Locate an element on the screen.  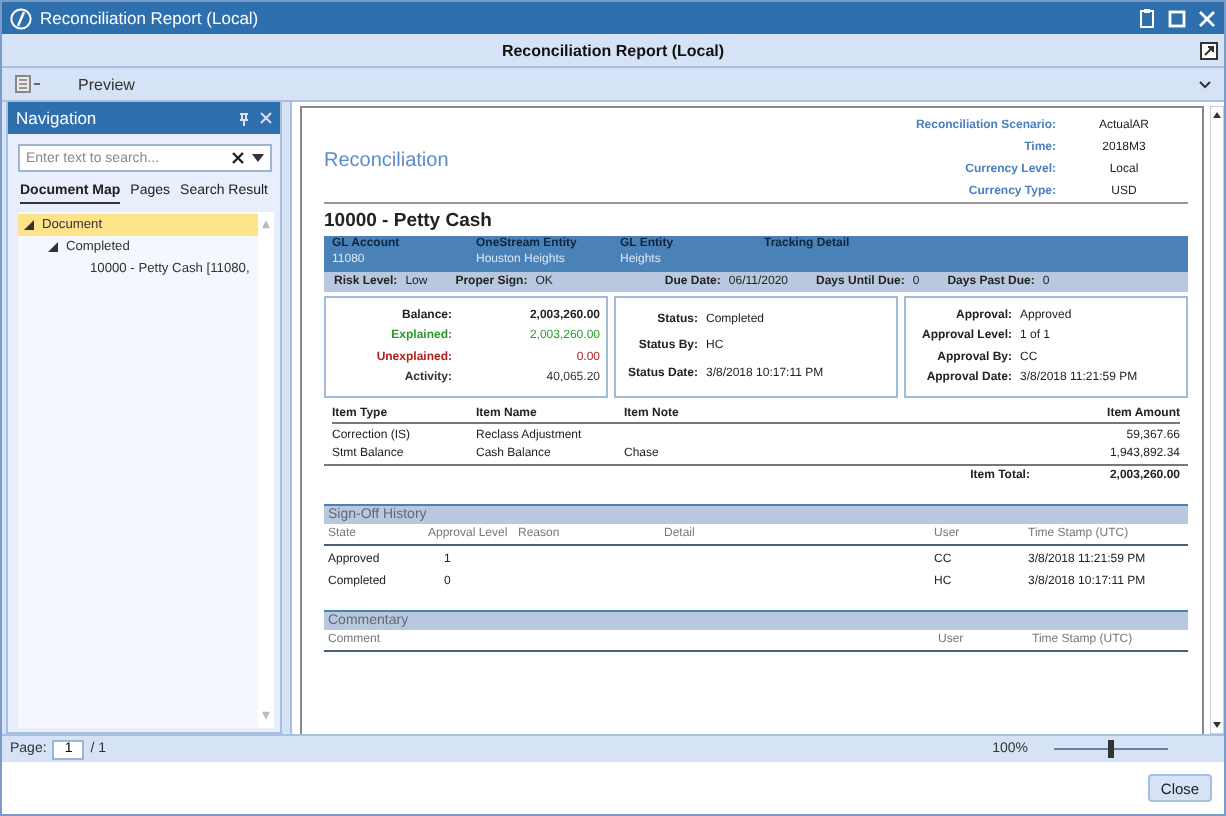
chevron-down-icon is located at coordinates (1205, 84).